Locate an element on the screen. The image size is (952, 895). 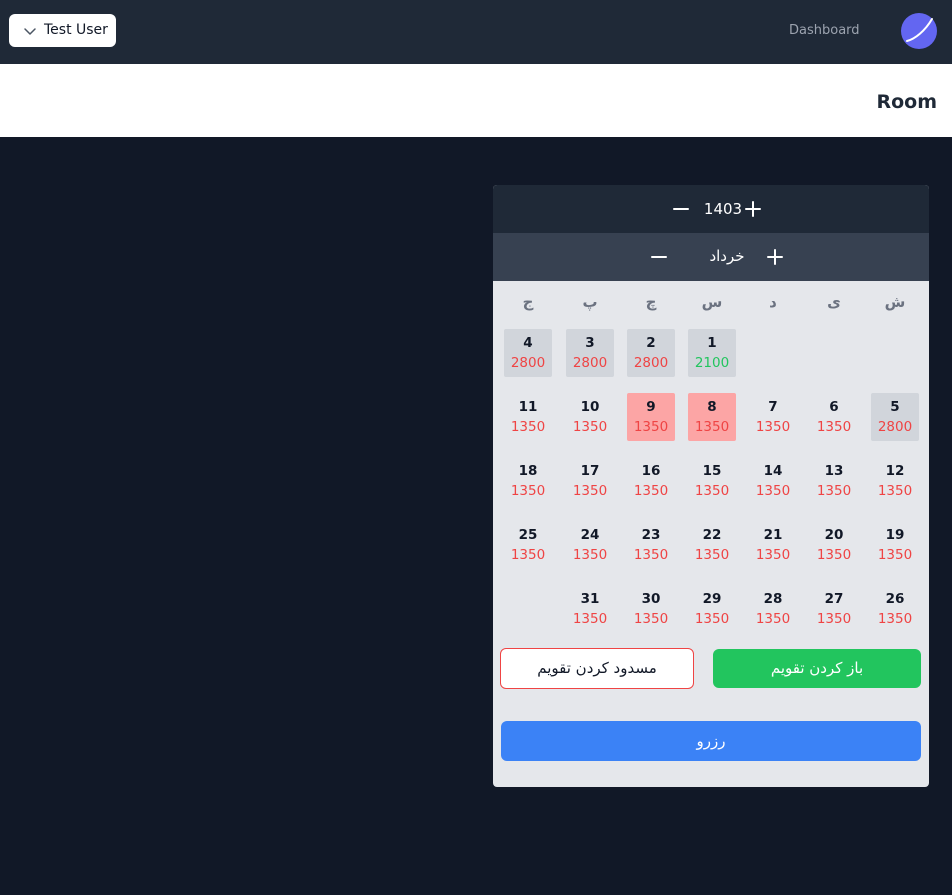
weekday-label: ی is located at coordinates (834, 302).